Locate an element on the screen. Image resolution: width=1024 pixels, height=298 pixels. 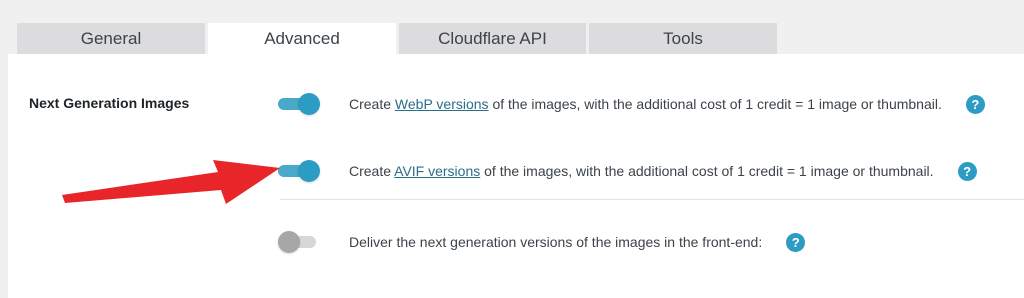
deliver-next-gen-toggle is located at coordinates (299, 242).